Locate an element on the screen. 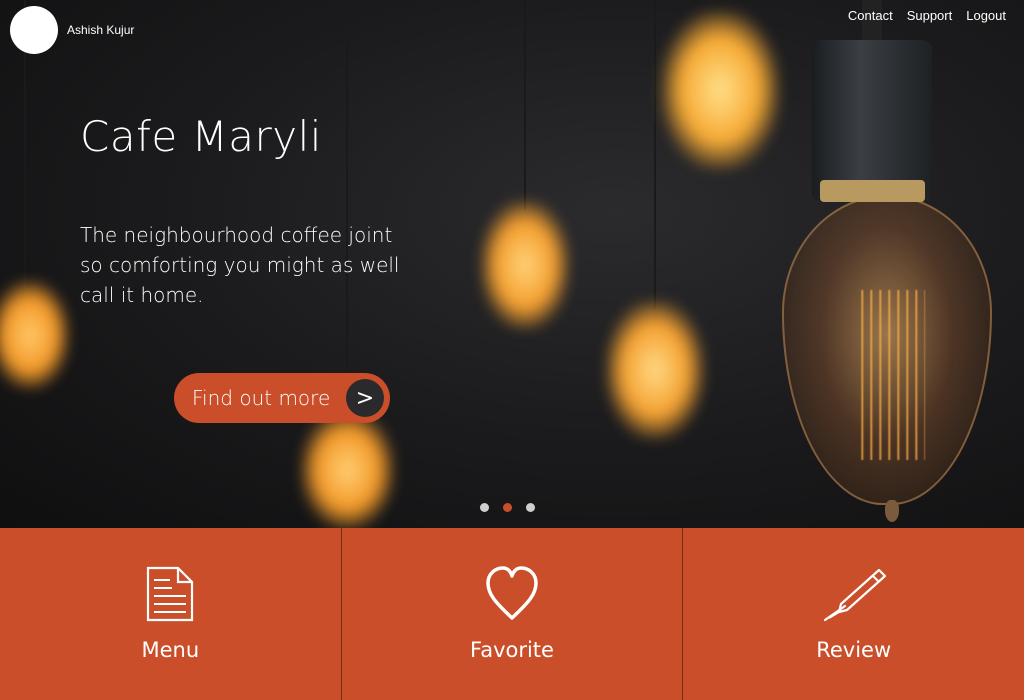 This screenshot has height=700, width=1024. carousel-dots is located at coordinates (507, 507).